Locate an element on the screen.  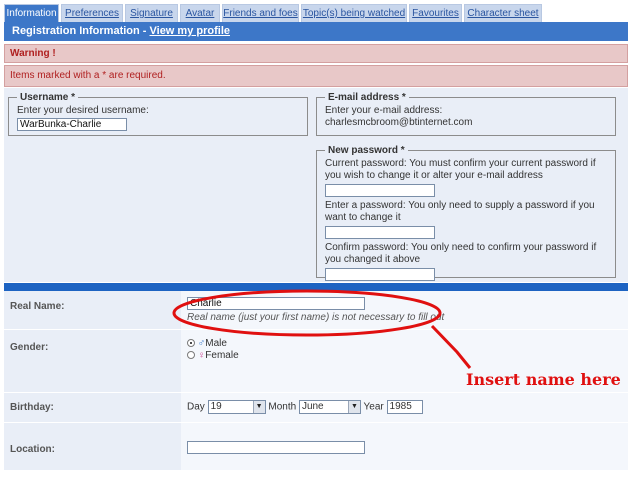
annotation-overlay is located at coordinates (322, 329).